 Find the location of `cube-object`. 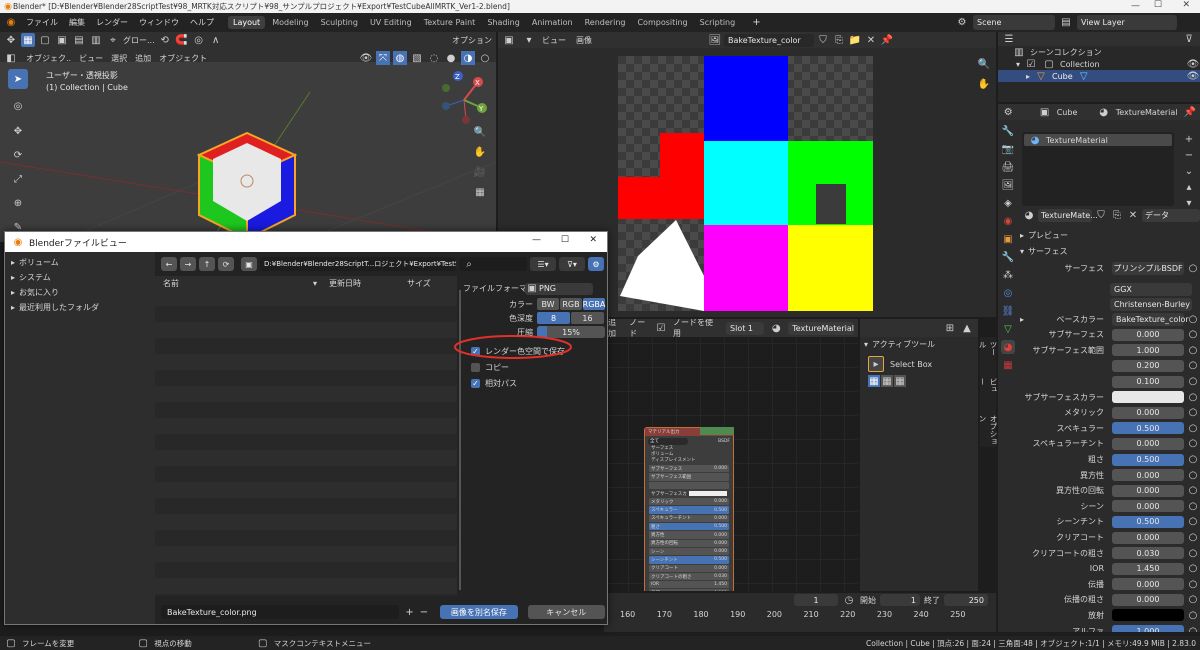

cube-object is located at coordinates (247, 185).